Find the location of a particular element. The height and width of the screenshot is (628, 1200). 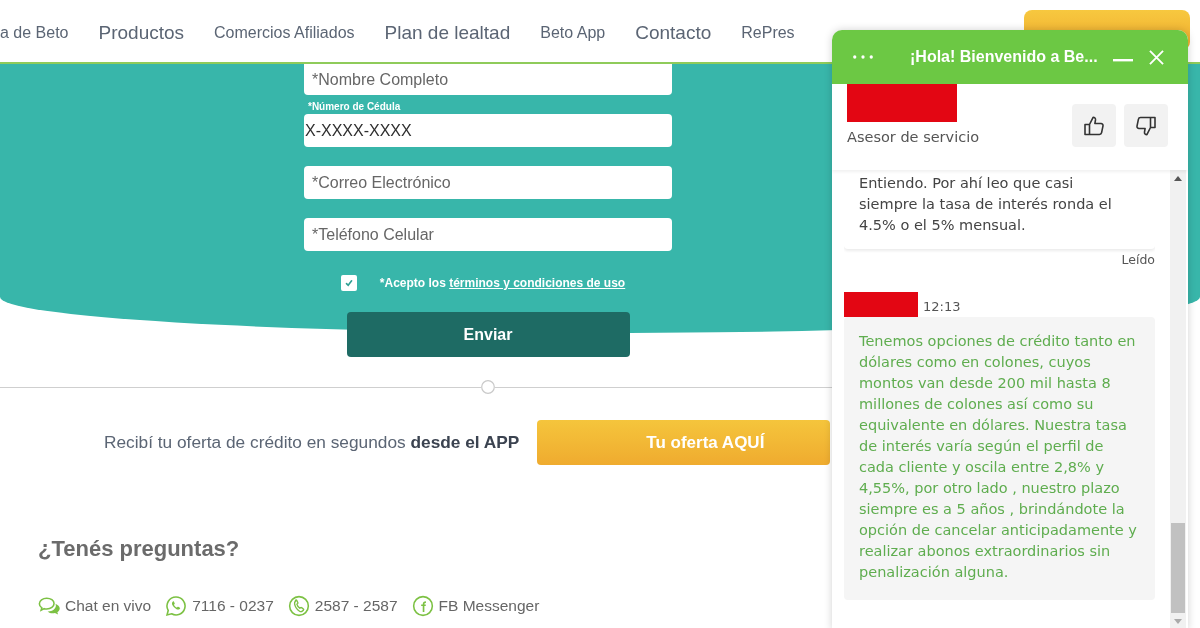

input-field: X-XXXX-XXXX is located at coordinates (488, 130).